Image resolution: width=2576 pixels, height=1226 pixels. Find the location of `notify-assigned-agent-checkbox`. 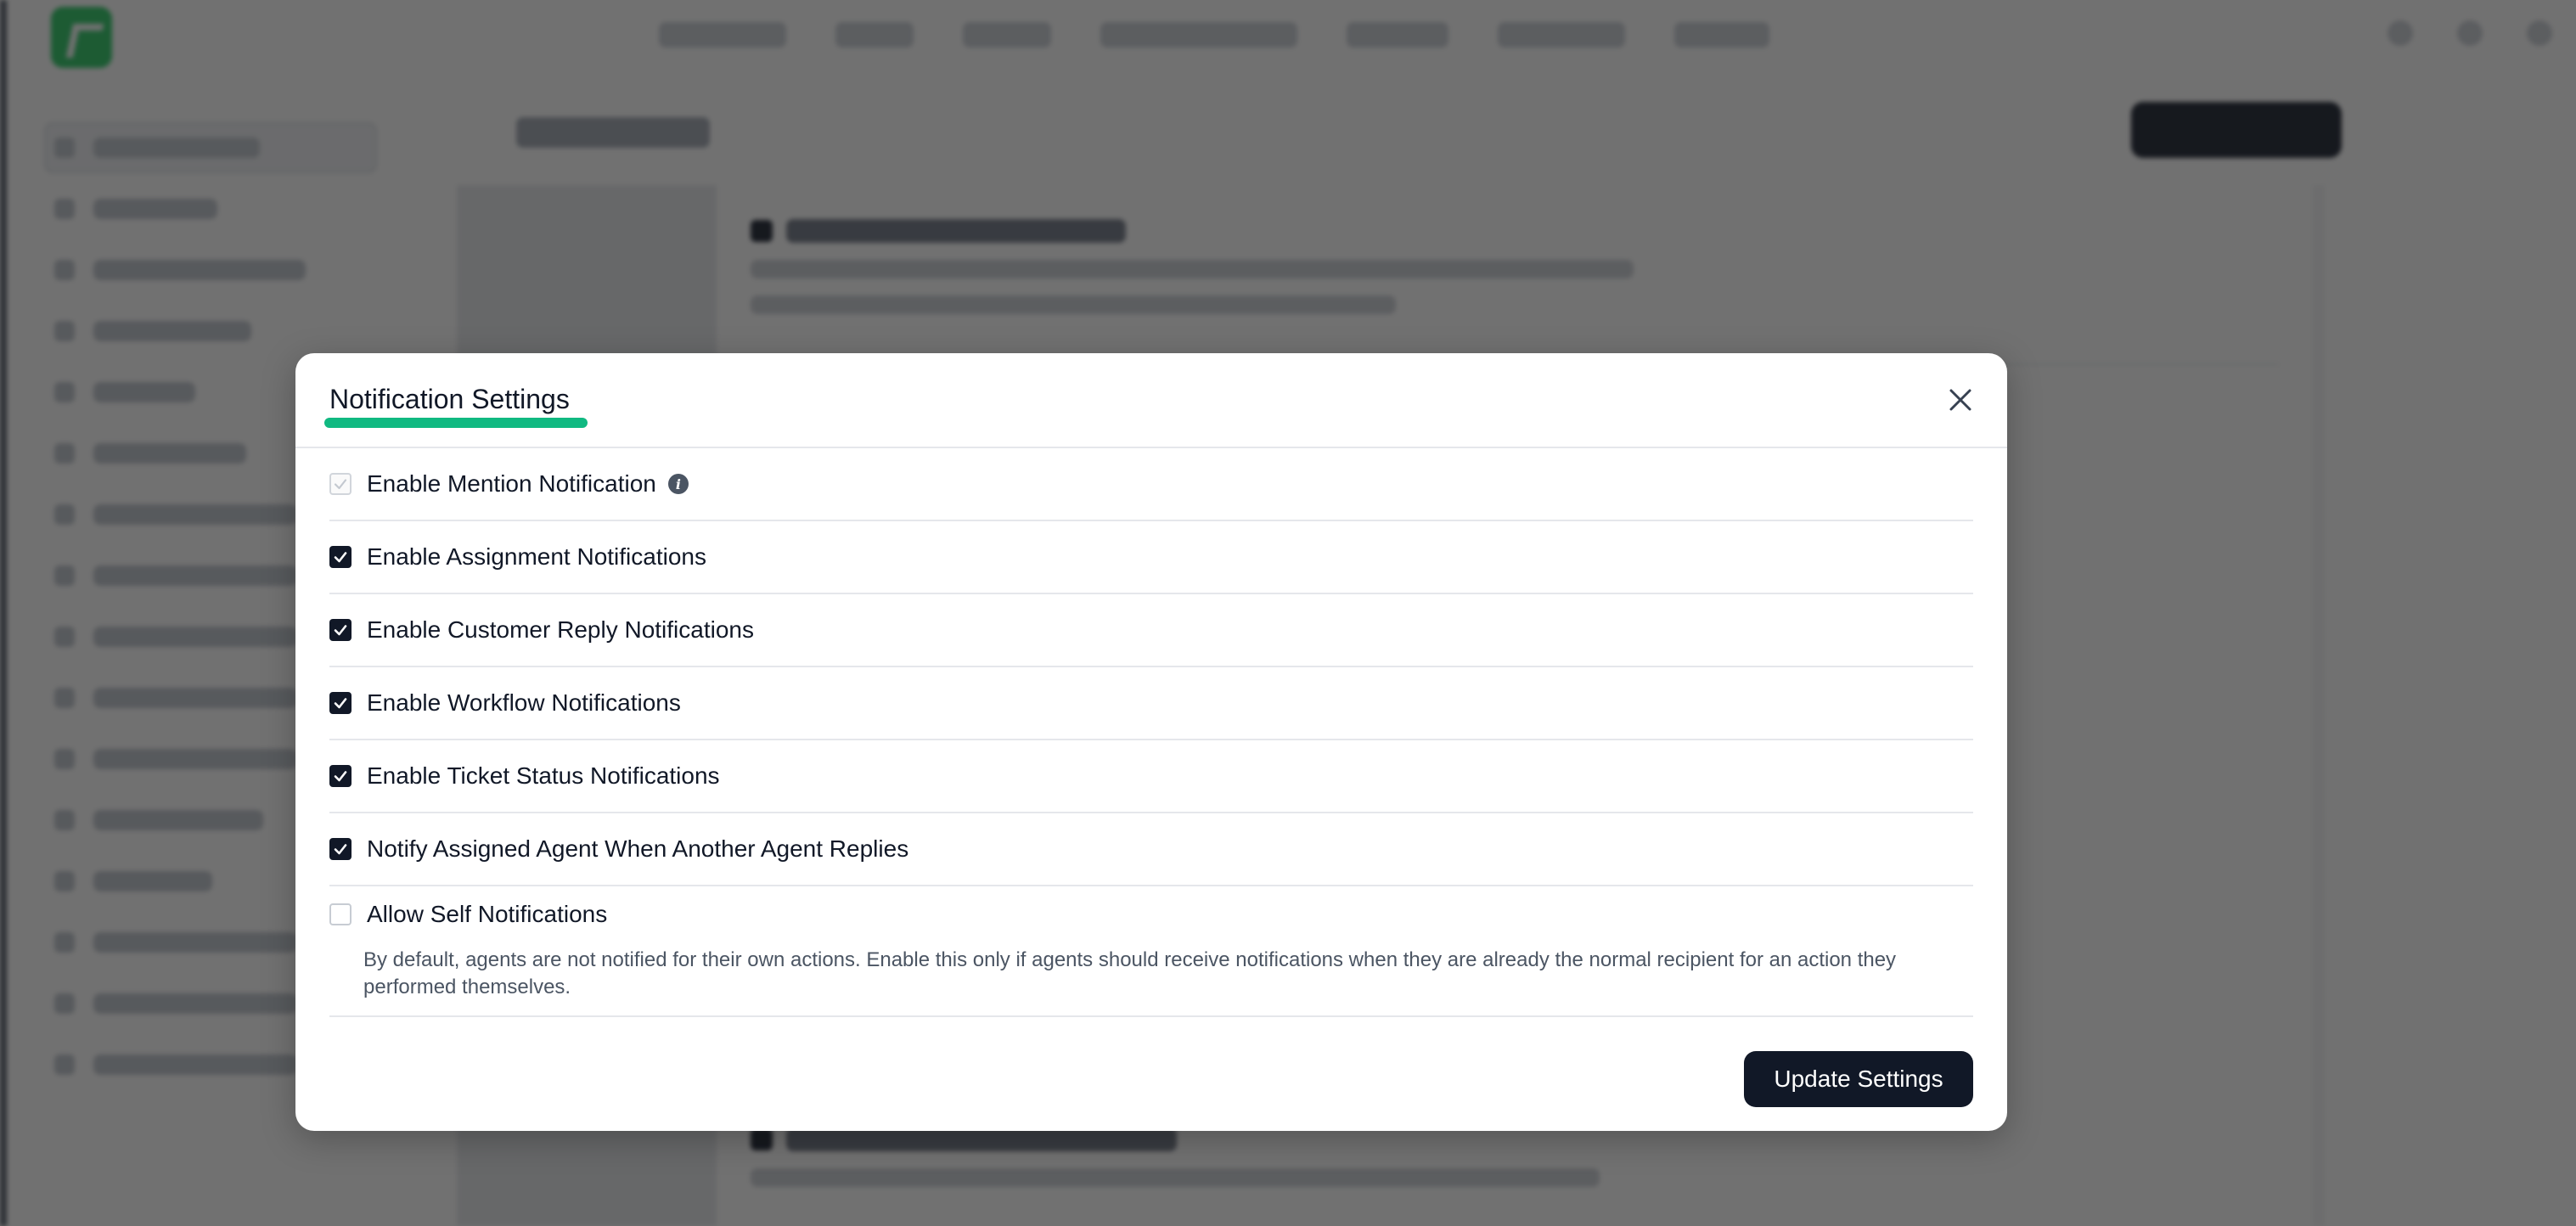

notify-assigned-agent-checkbox is located at coordinates (340, 849).